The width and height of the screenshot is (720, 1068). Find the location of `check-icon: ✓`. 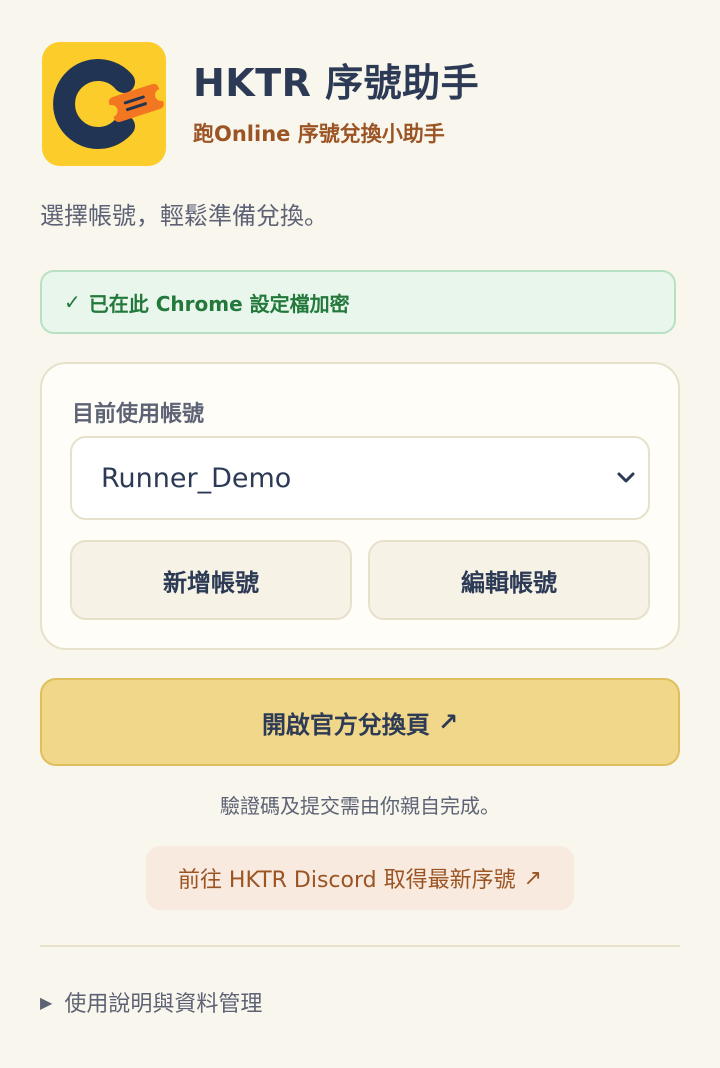

check-icon: ✓ is located at coordinates (72, 302).